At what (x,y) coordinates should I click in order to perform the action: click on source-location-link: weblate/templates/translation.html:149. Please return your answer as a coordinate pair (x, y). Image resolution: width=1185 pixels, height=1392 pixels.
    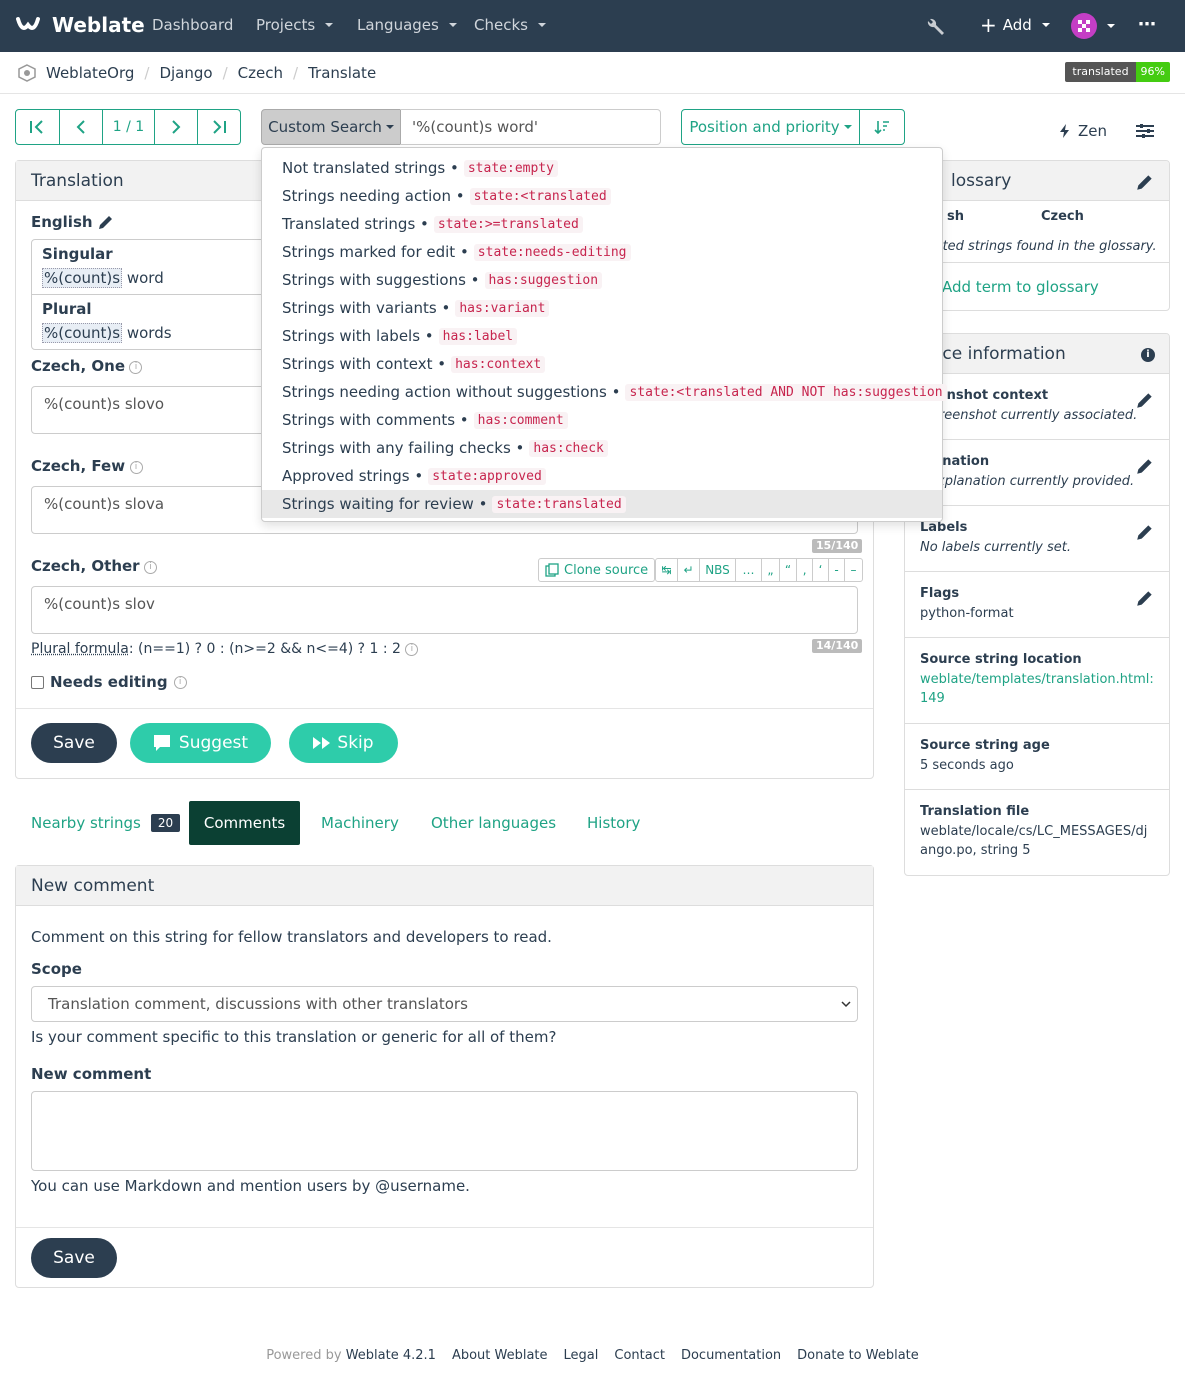
    Looking at the image, I should click on (1037, 689).